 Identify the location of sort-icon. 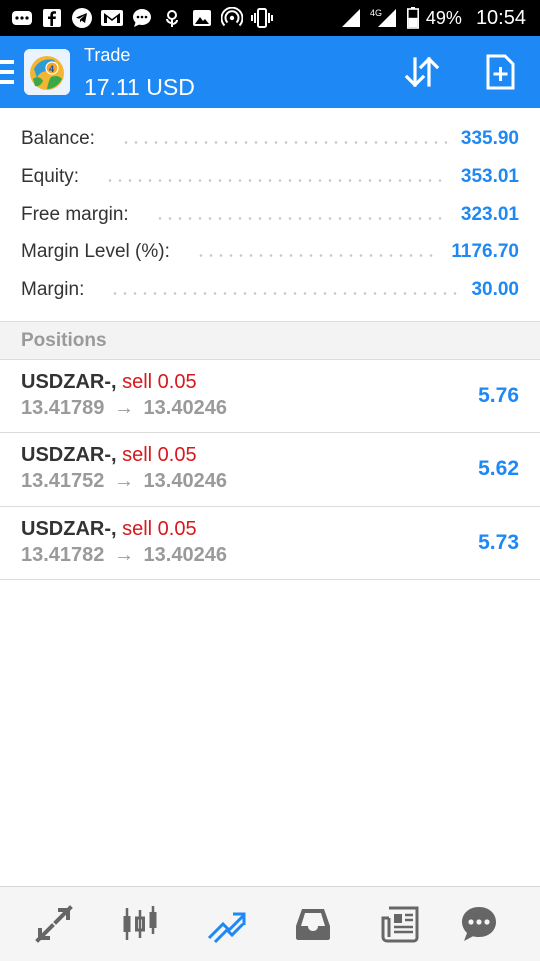
(422, 72).